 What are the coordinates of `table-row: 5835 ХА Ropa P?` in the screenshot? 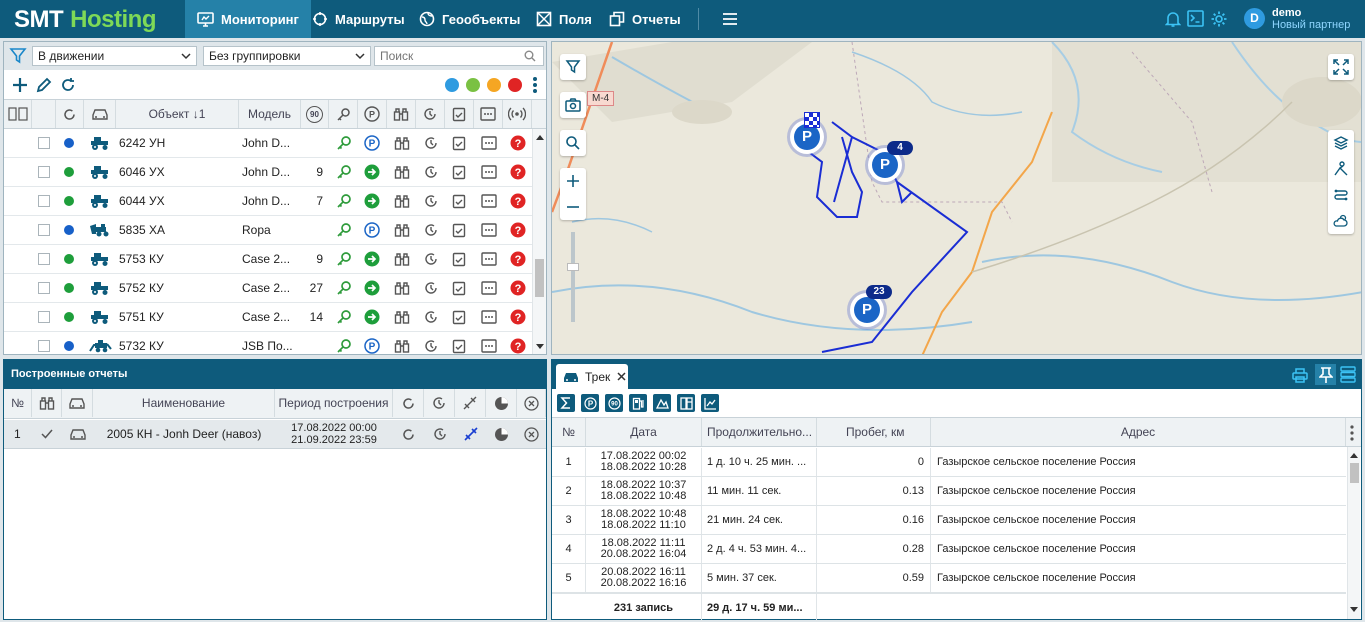 It's located at (268, 230).